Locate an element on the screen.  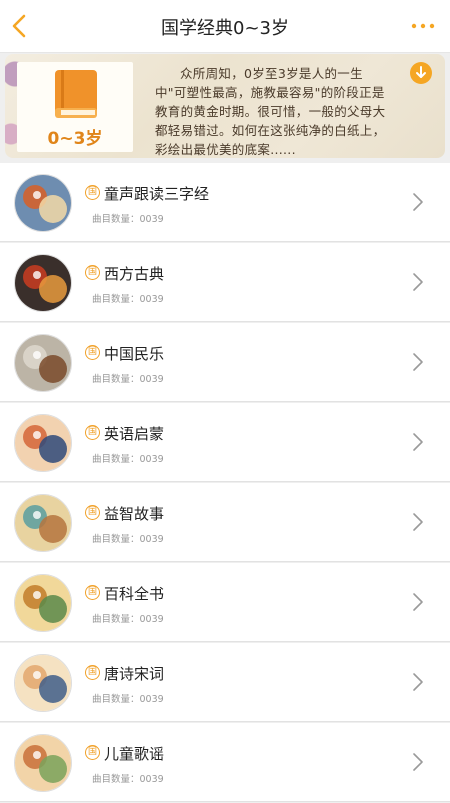
album-title: 西方古典 is located at coordinates (134, 274).